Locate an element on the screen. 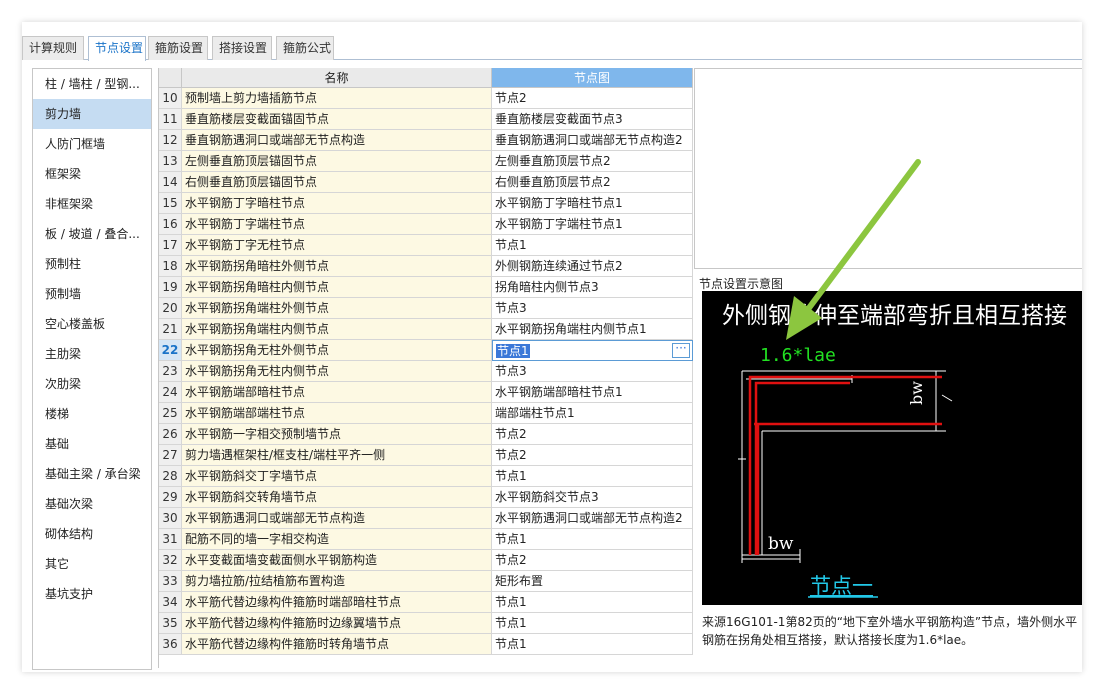 The image size is (1103, 693). node-name-cell: 左侧垂直筋顶层锚固节点 is located at coordinates (337, 161).